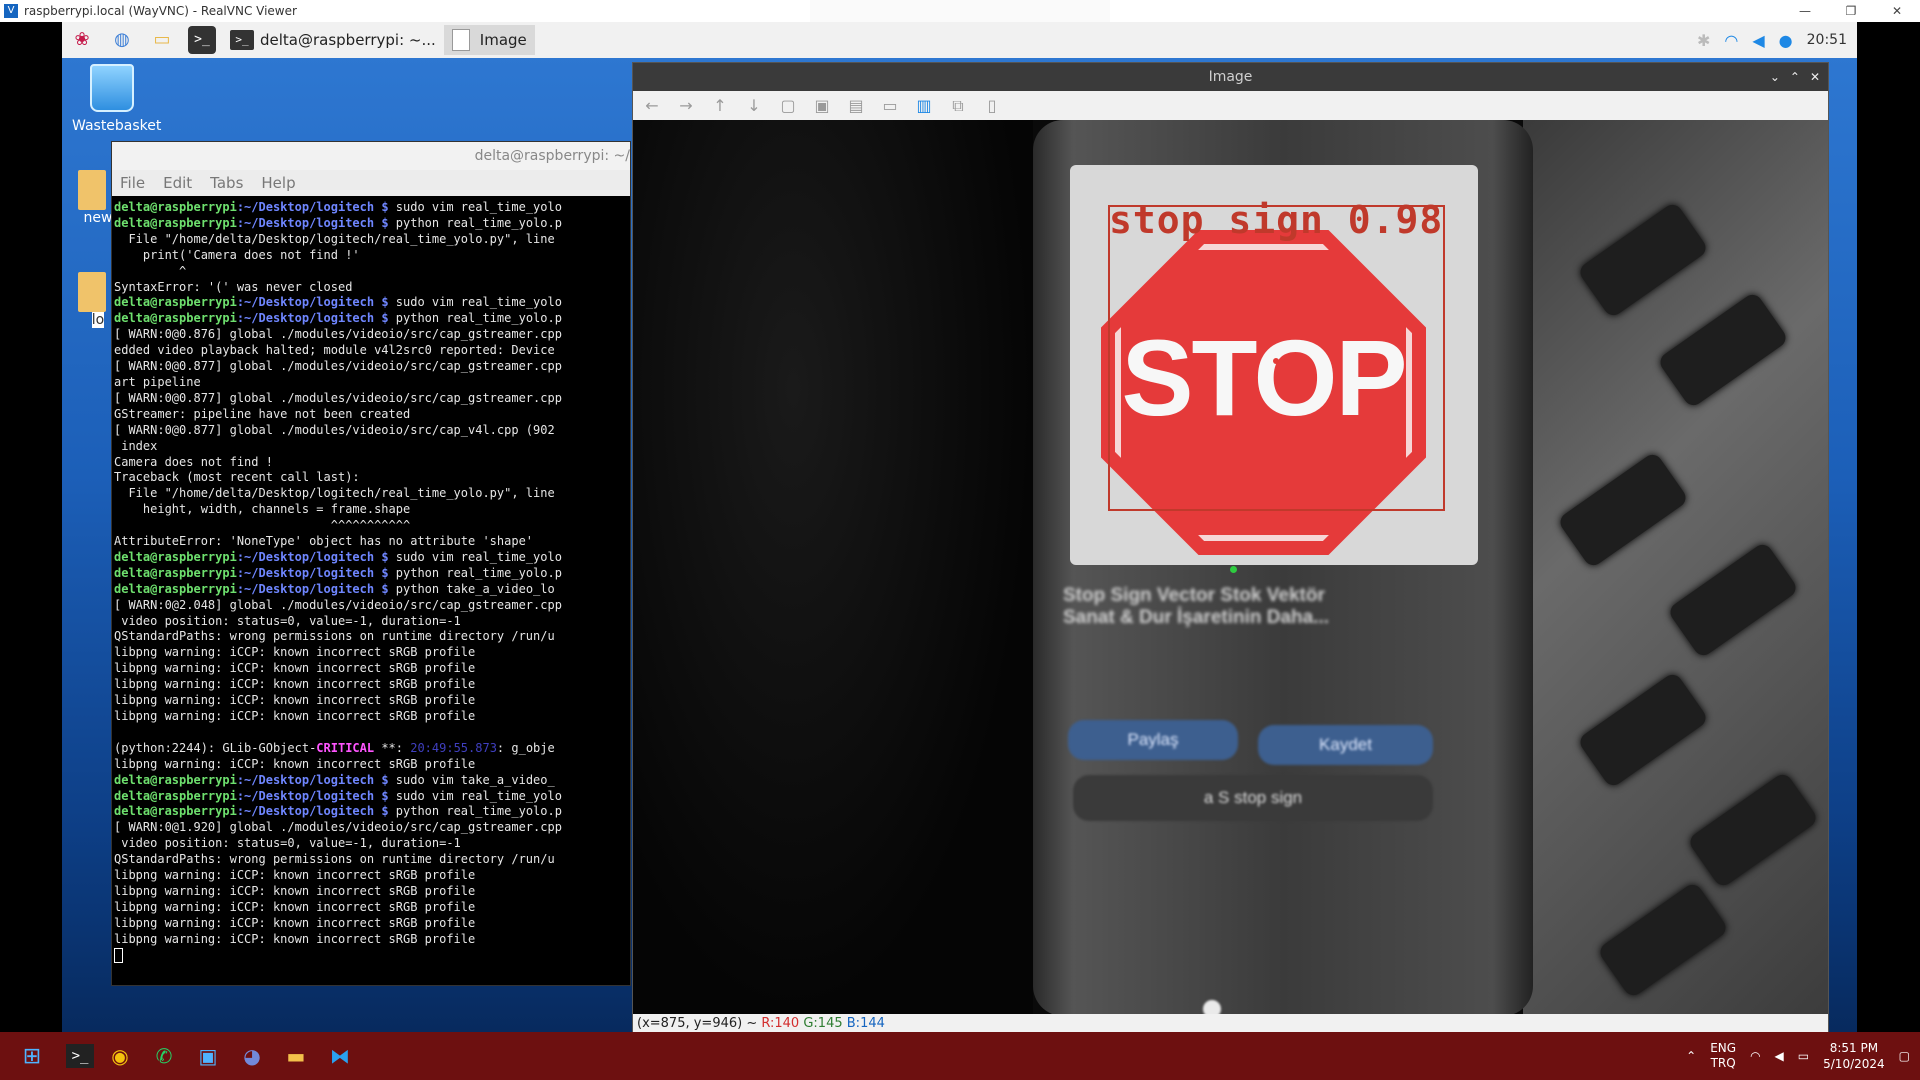 This screenshot has height=1080, width=1920. What do you see at coordinates (340, 1056) in the screenshot?
I see `vscode-app-icon: ⧓` at bounding box center [340, 1056].